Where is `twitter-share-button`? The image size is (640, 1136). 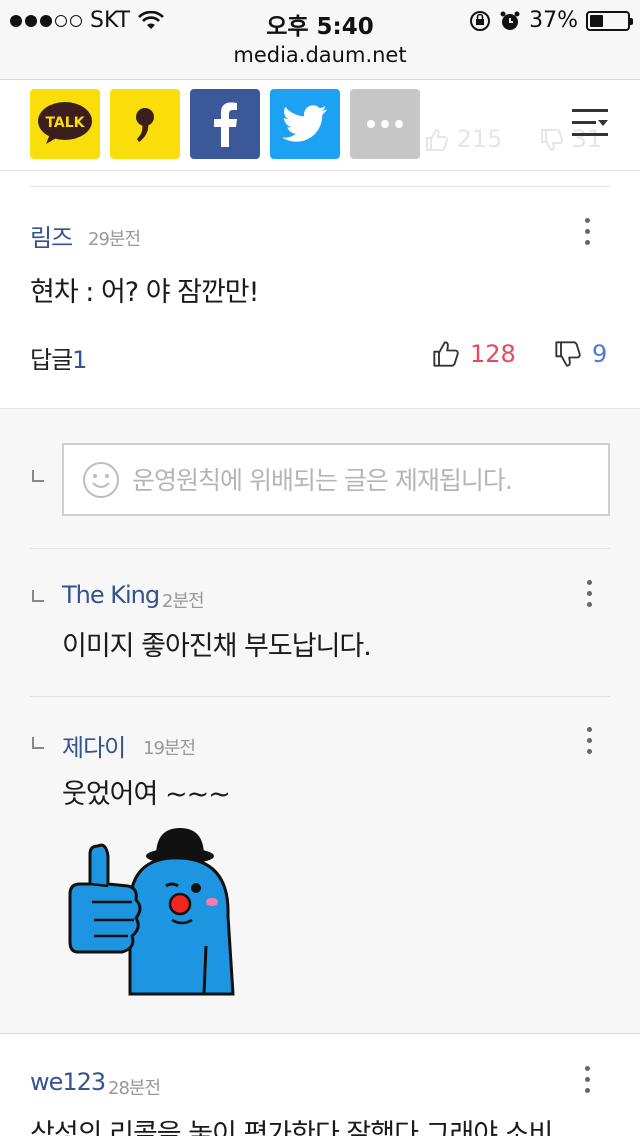 twitter-share-button is located at coordinates (305, 124).